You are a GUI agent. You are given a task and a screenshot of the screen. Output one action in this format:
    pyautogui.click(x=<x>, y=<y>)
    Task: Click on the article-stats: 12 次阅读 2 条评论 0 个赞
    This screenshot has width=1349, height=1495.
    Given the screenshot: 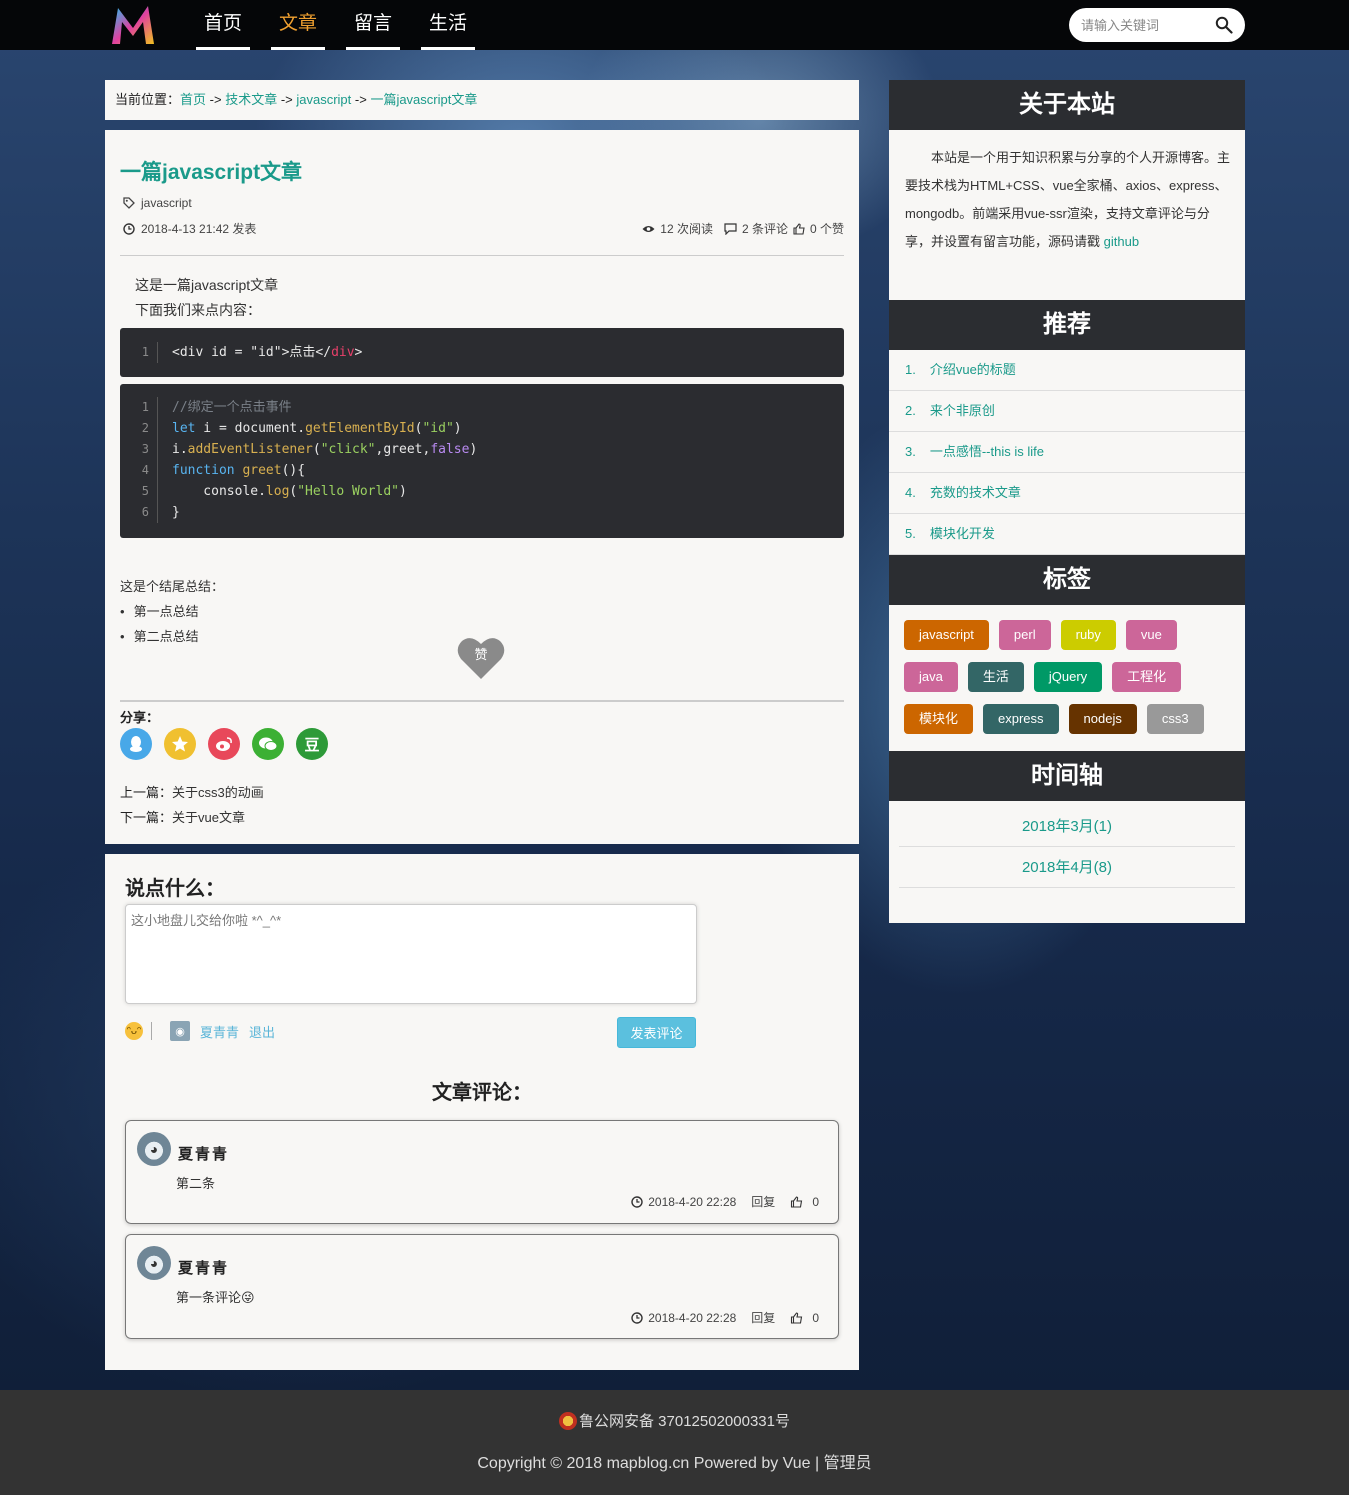 What is the action you would take?
    pyautogui.click(x=743, y=228)
    